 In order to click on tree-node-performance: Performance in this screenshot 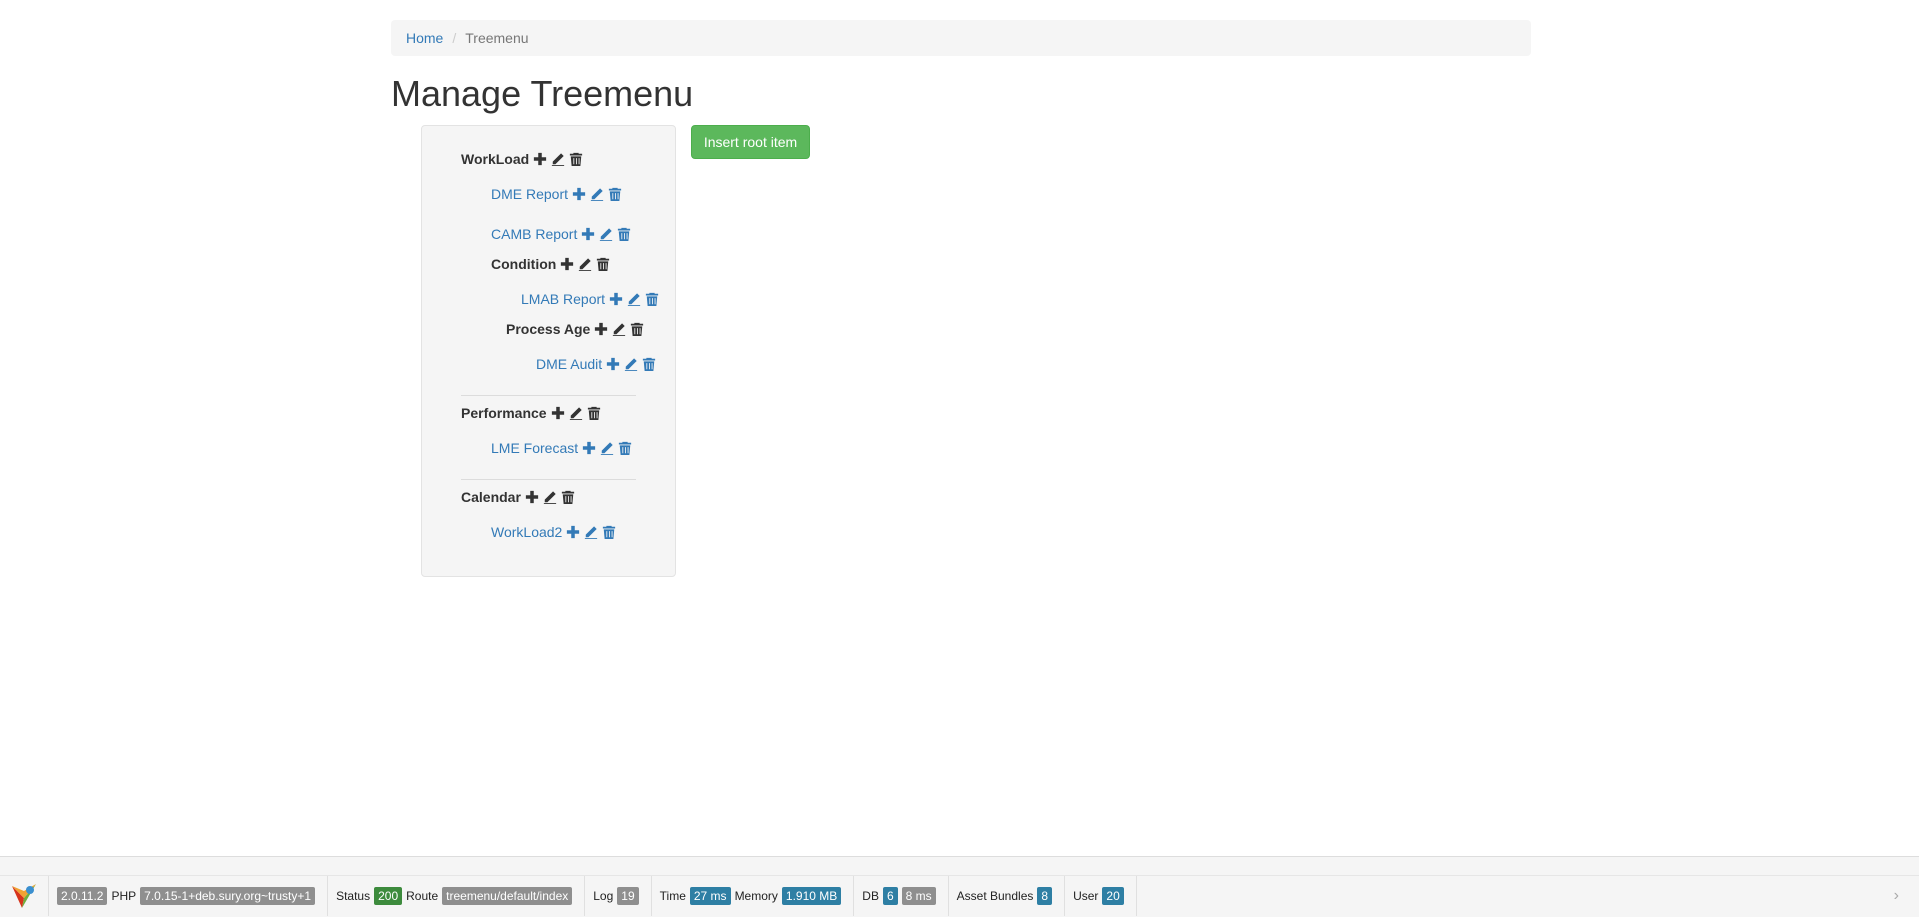, I will do `click(533, 413)`.